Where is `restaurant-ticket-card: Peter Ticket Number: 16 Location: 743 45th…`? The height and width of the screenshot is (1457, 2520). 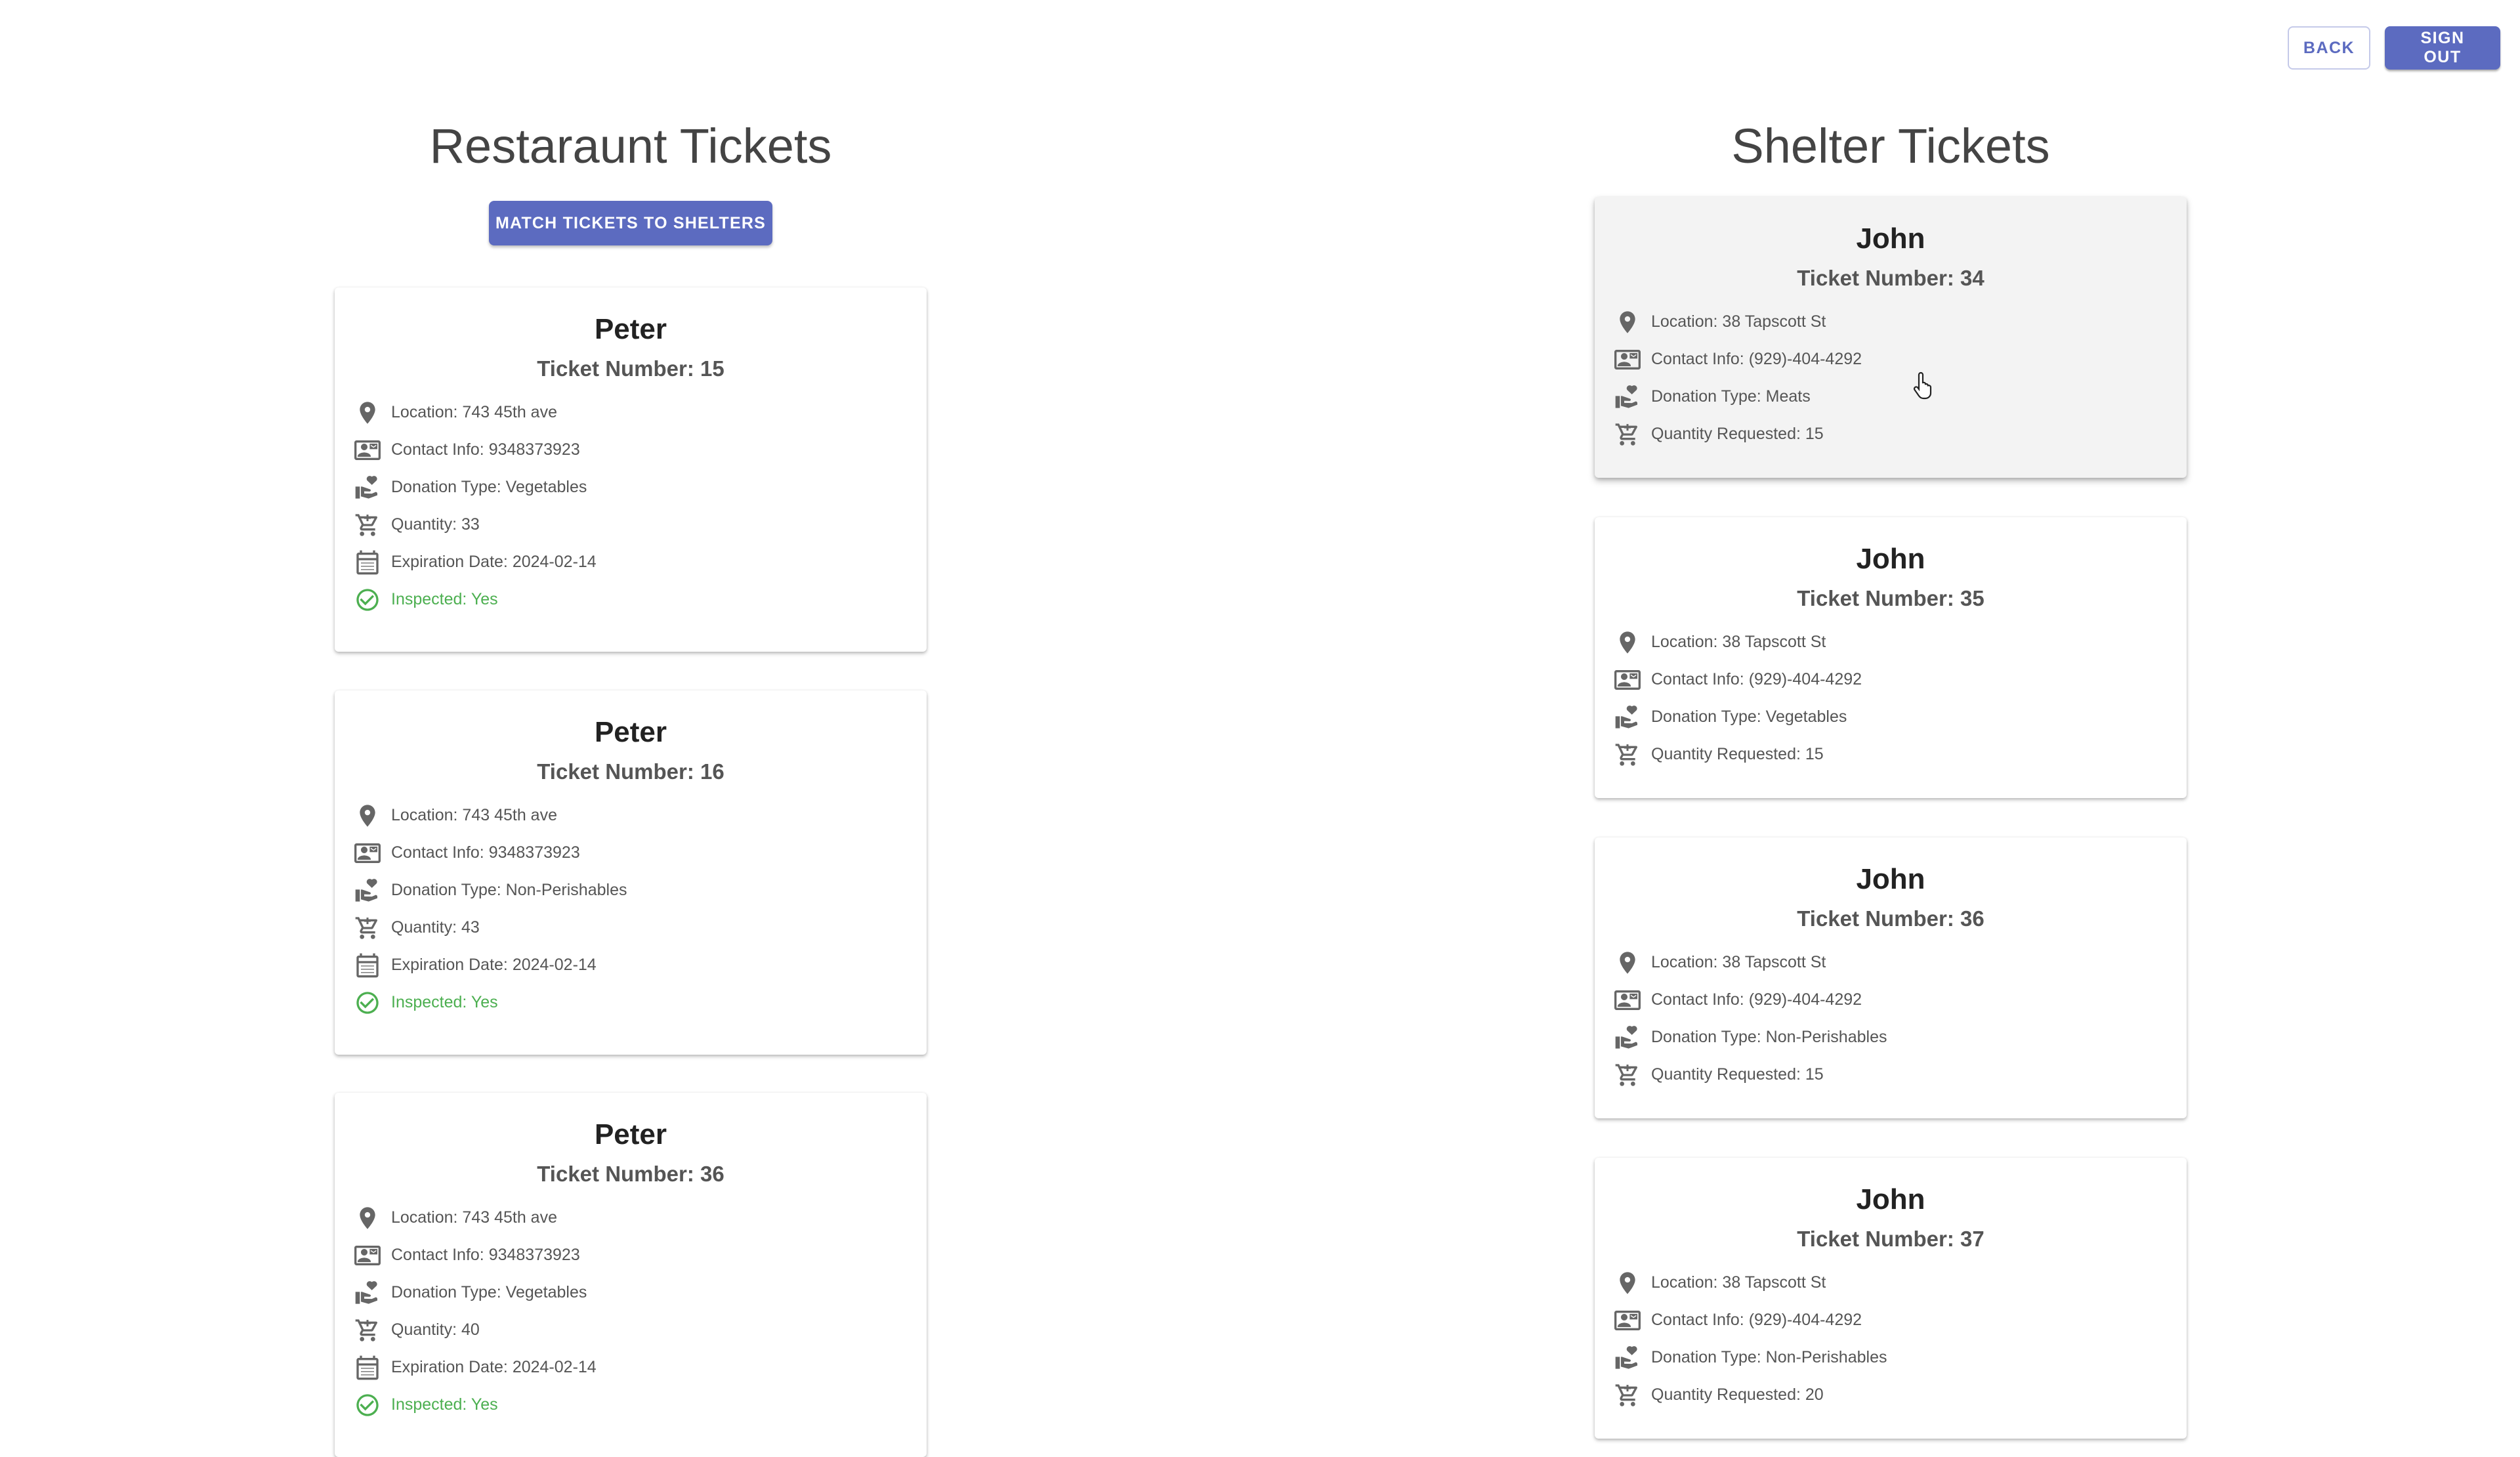
restaurant-ticket-card: Peter Ticket Number: 16 Location: 743 45th… is located at coordinates (631, 872).